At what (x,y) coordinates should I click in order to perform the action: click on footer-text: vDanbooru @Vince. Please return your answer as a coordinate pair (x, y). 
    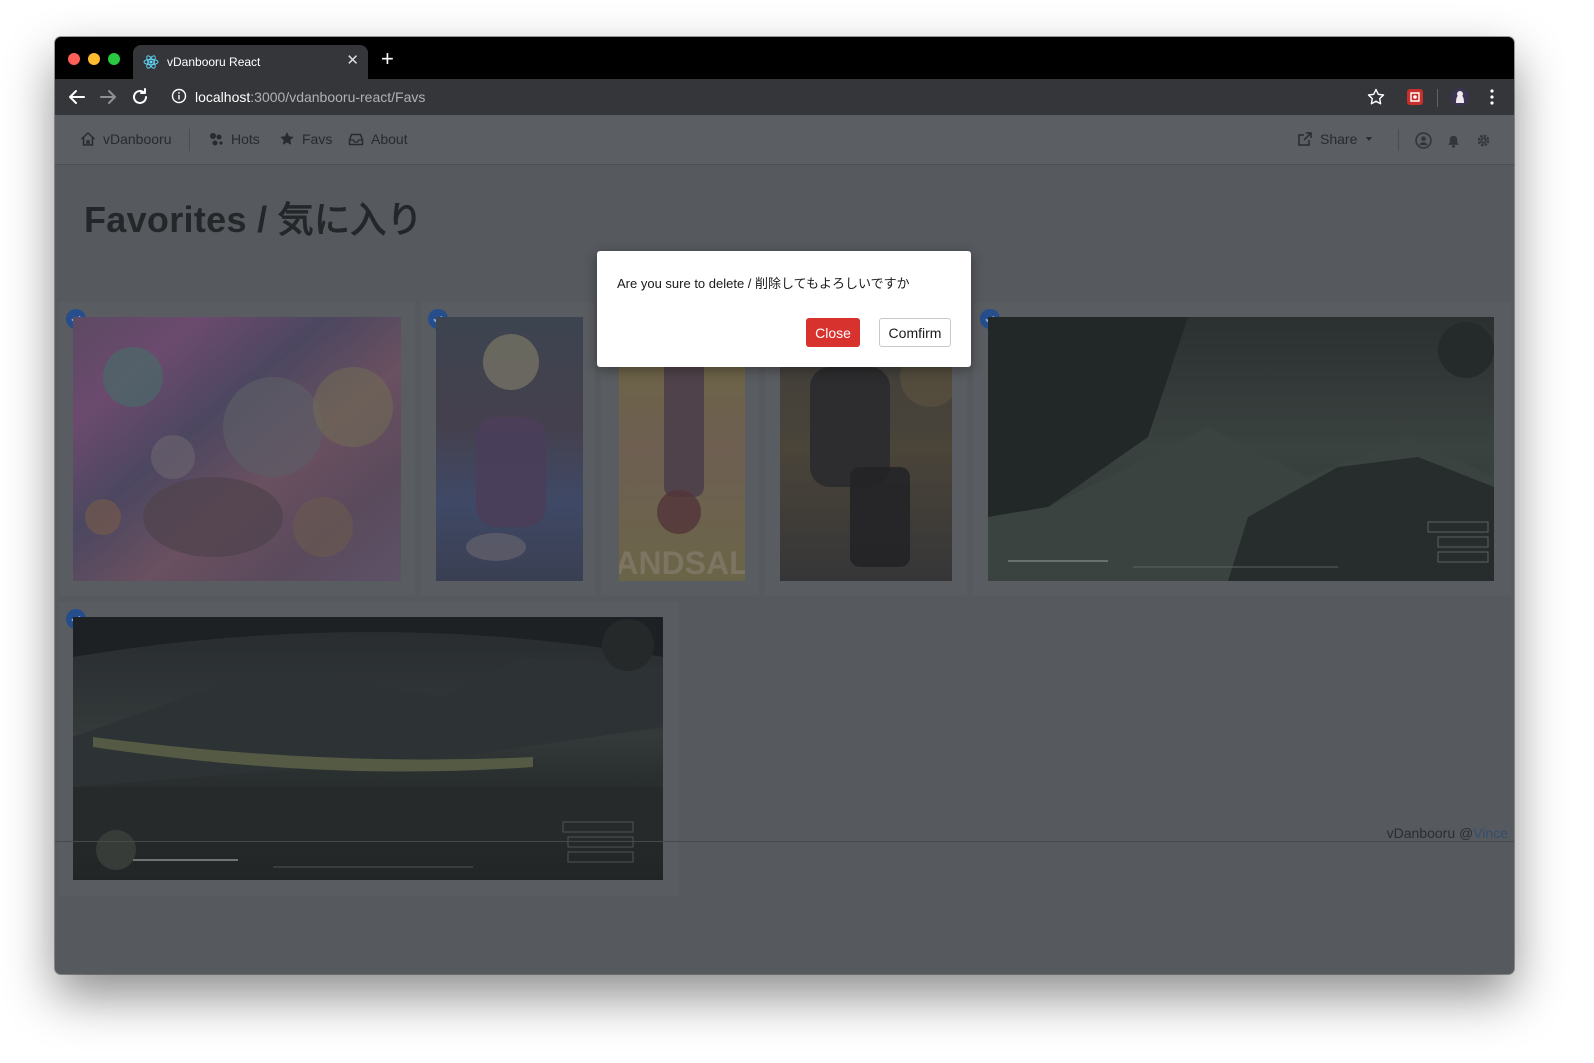
    Looking at the image, I should click on (1447, 833).